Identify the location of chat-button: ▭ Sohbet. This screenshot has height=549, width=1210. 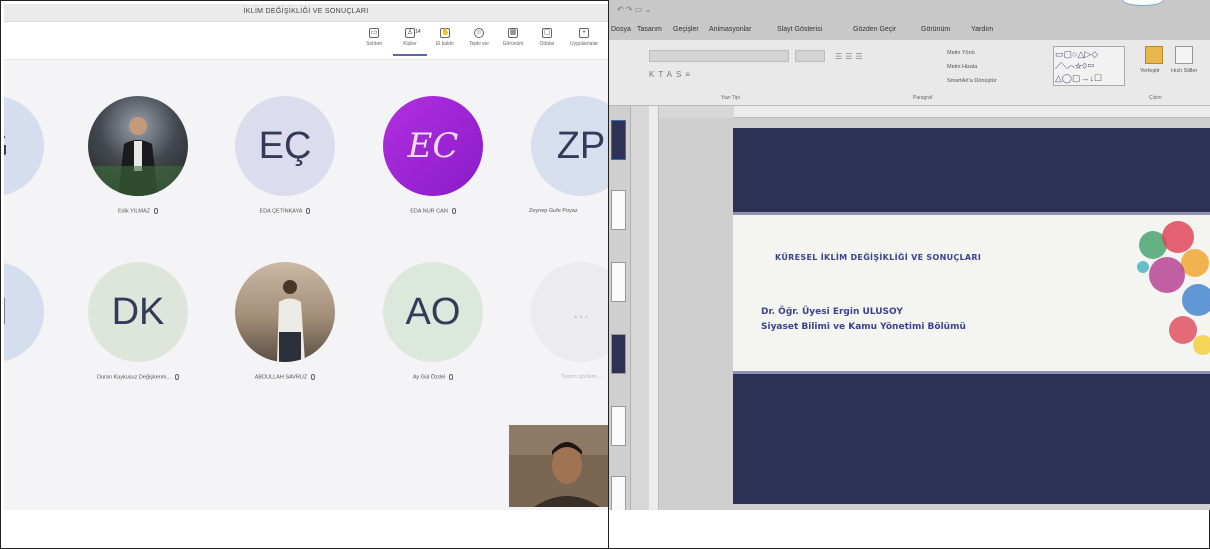
(374, 42).